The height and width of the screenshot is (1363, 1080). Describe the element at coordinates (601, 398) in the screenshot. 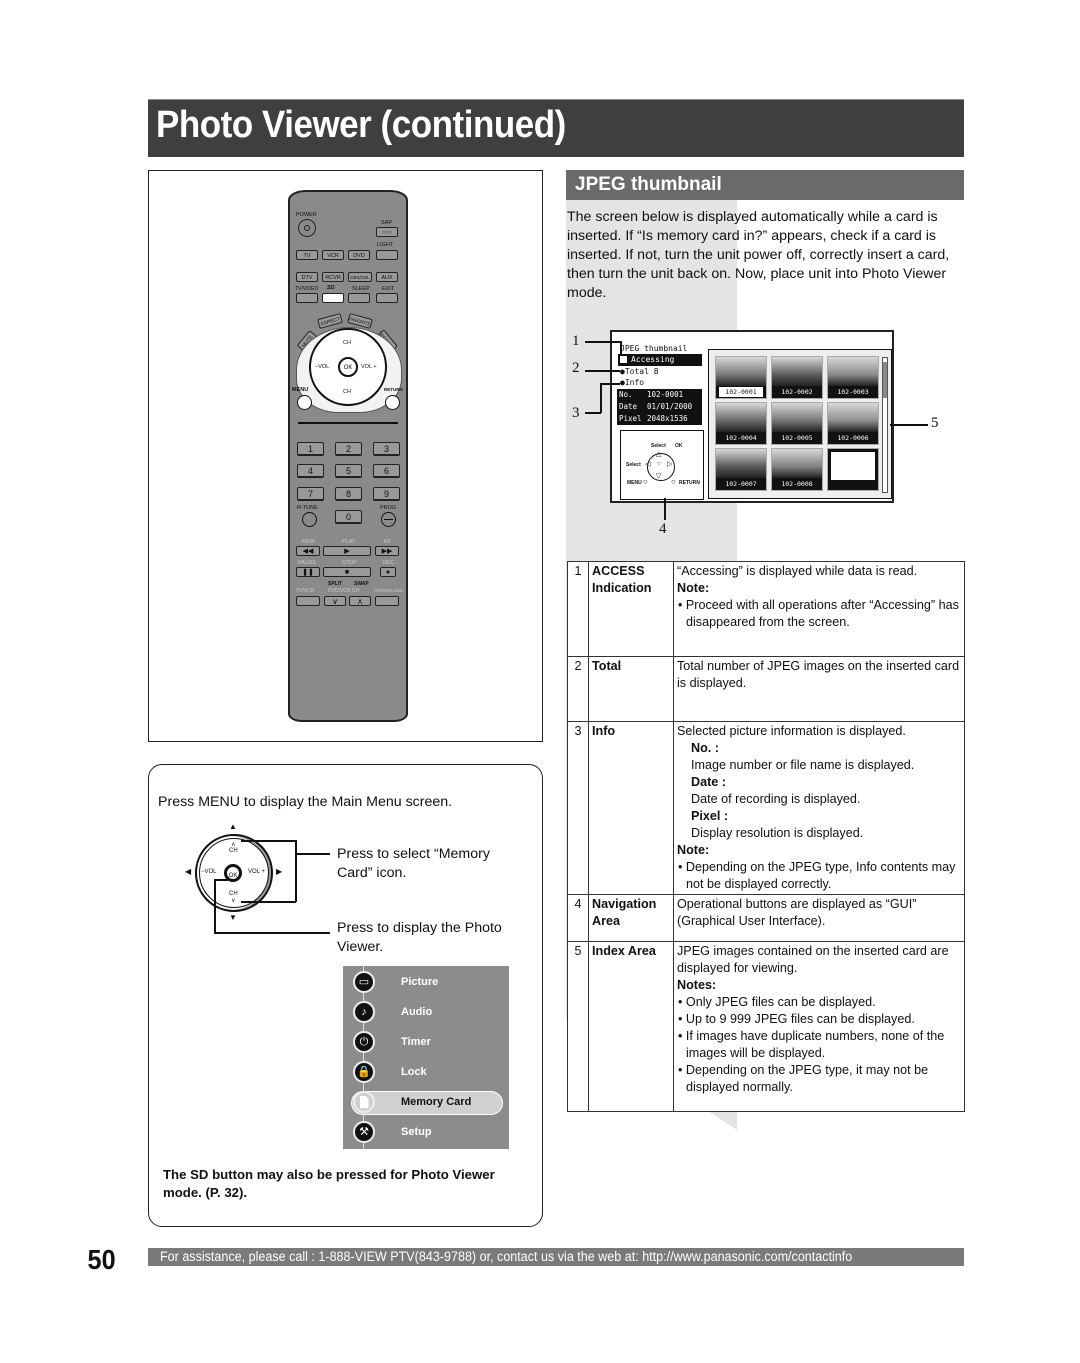

I see `callout-3-line` at that location.